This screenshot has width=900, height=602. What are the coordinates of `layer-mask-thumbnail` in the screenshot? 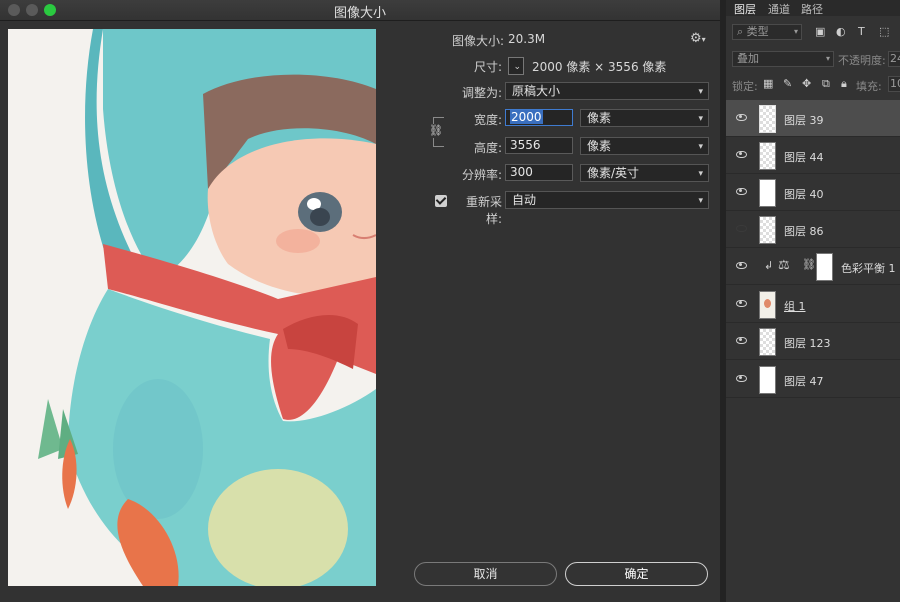 It's located at (824, 267).